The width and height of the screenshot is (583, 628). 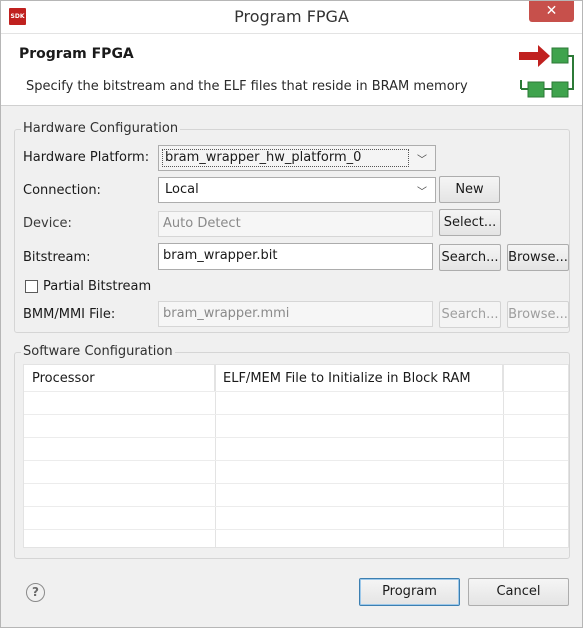 I want to click on close-icon: ✕, so click(x=551, y=11).